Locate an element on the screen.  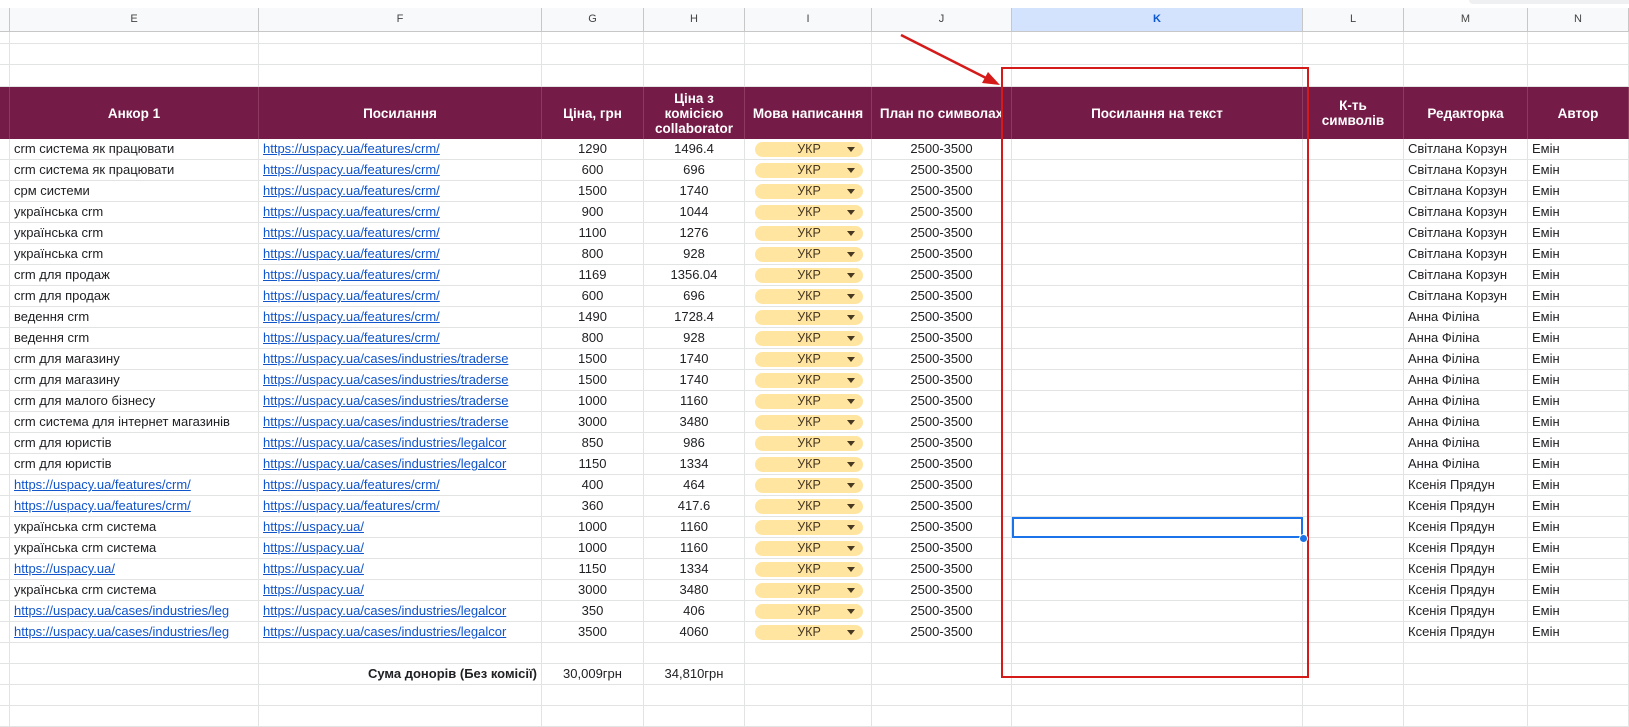
annotation-arrow is located at coordinates (950, 59).